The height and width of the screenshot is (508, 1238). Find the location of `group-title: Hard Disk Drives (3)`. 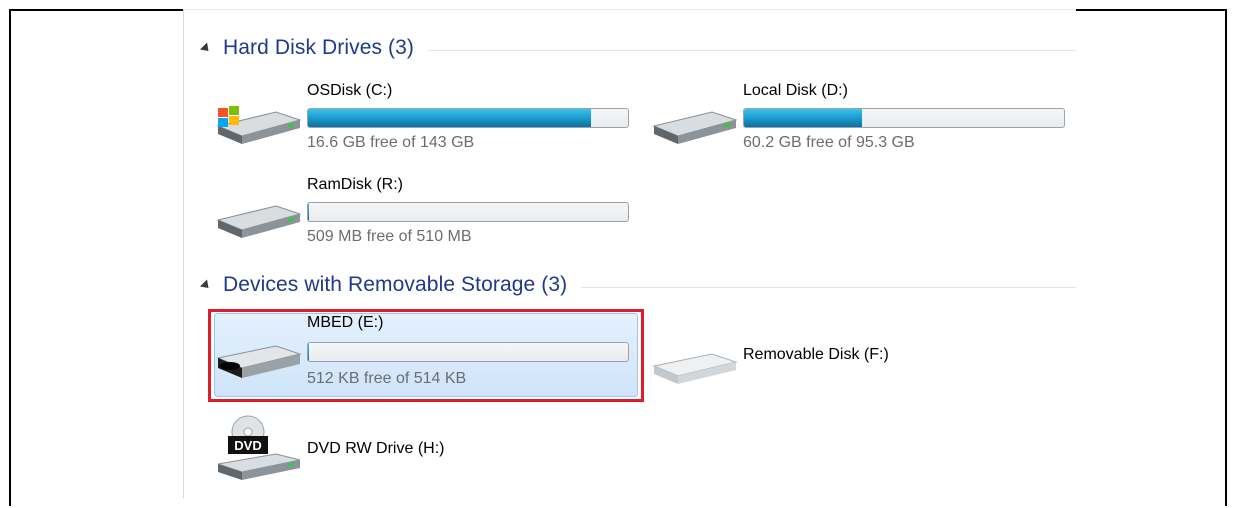

group-title: Hard Disk Drives (3) is located at coordinates (319, 47).